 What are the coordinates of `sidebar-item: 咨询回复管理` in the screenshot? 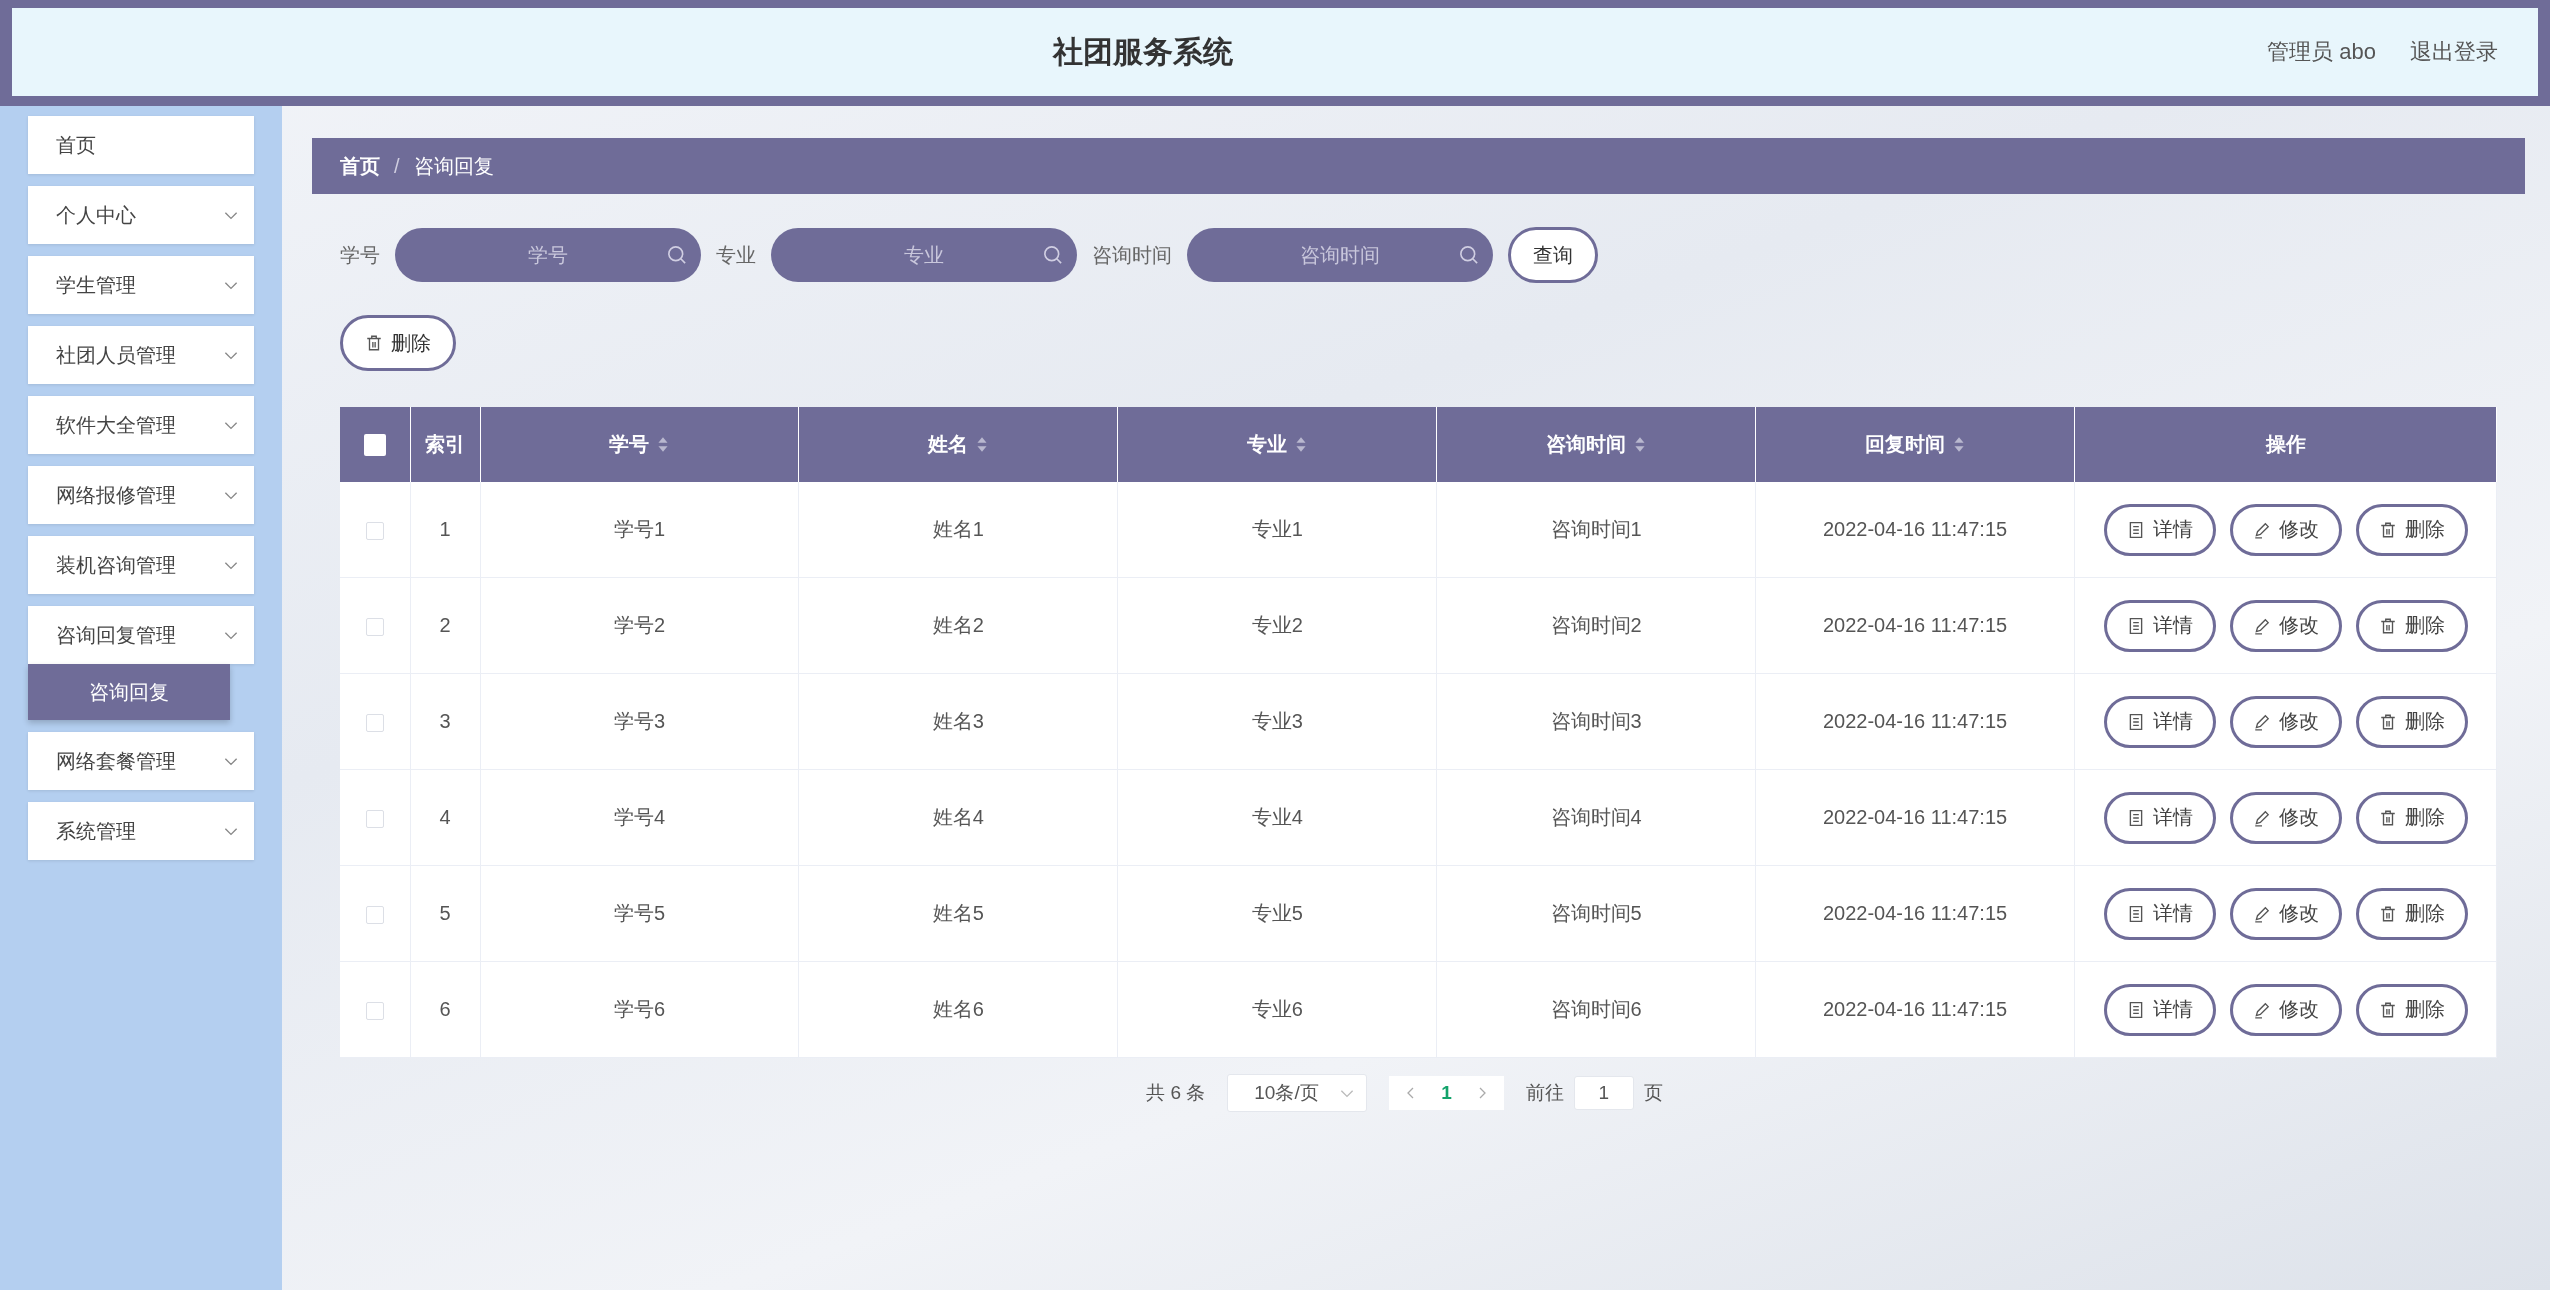 It's located at (141, 635).